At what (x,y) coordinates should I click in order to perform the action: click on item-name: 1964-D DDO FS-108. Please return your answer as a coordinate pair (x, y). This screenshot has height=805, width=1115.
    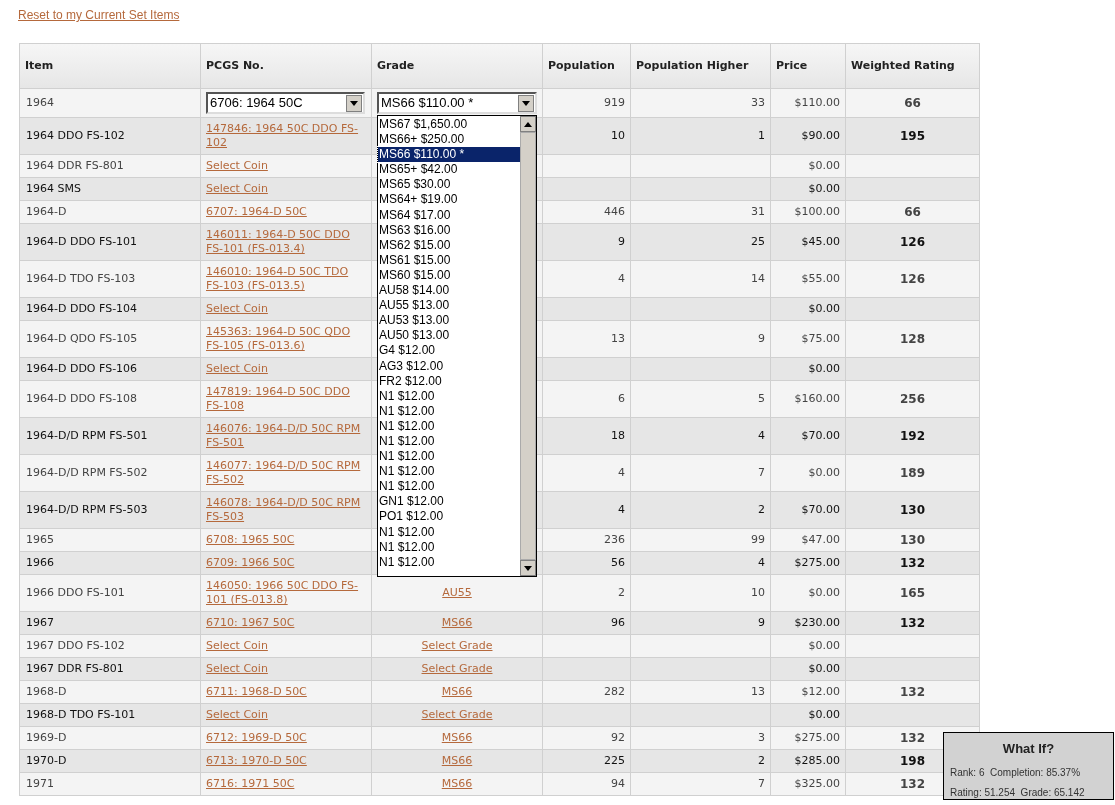
    Looking at the image, I should click on (82, 398).